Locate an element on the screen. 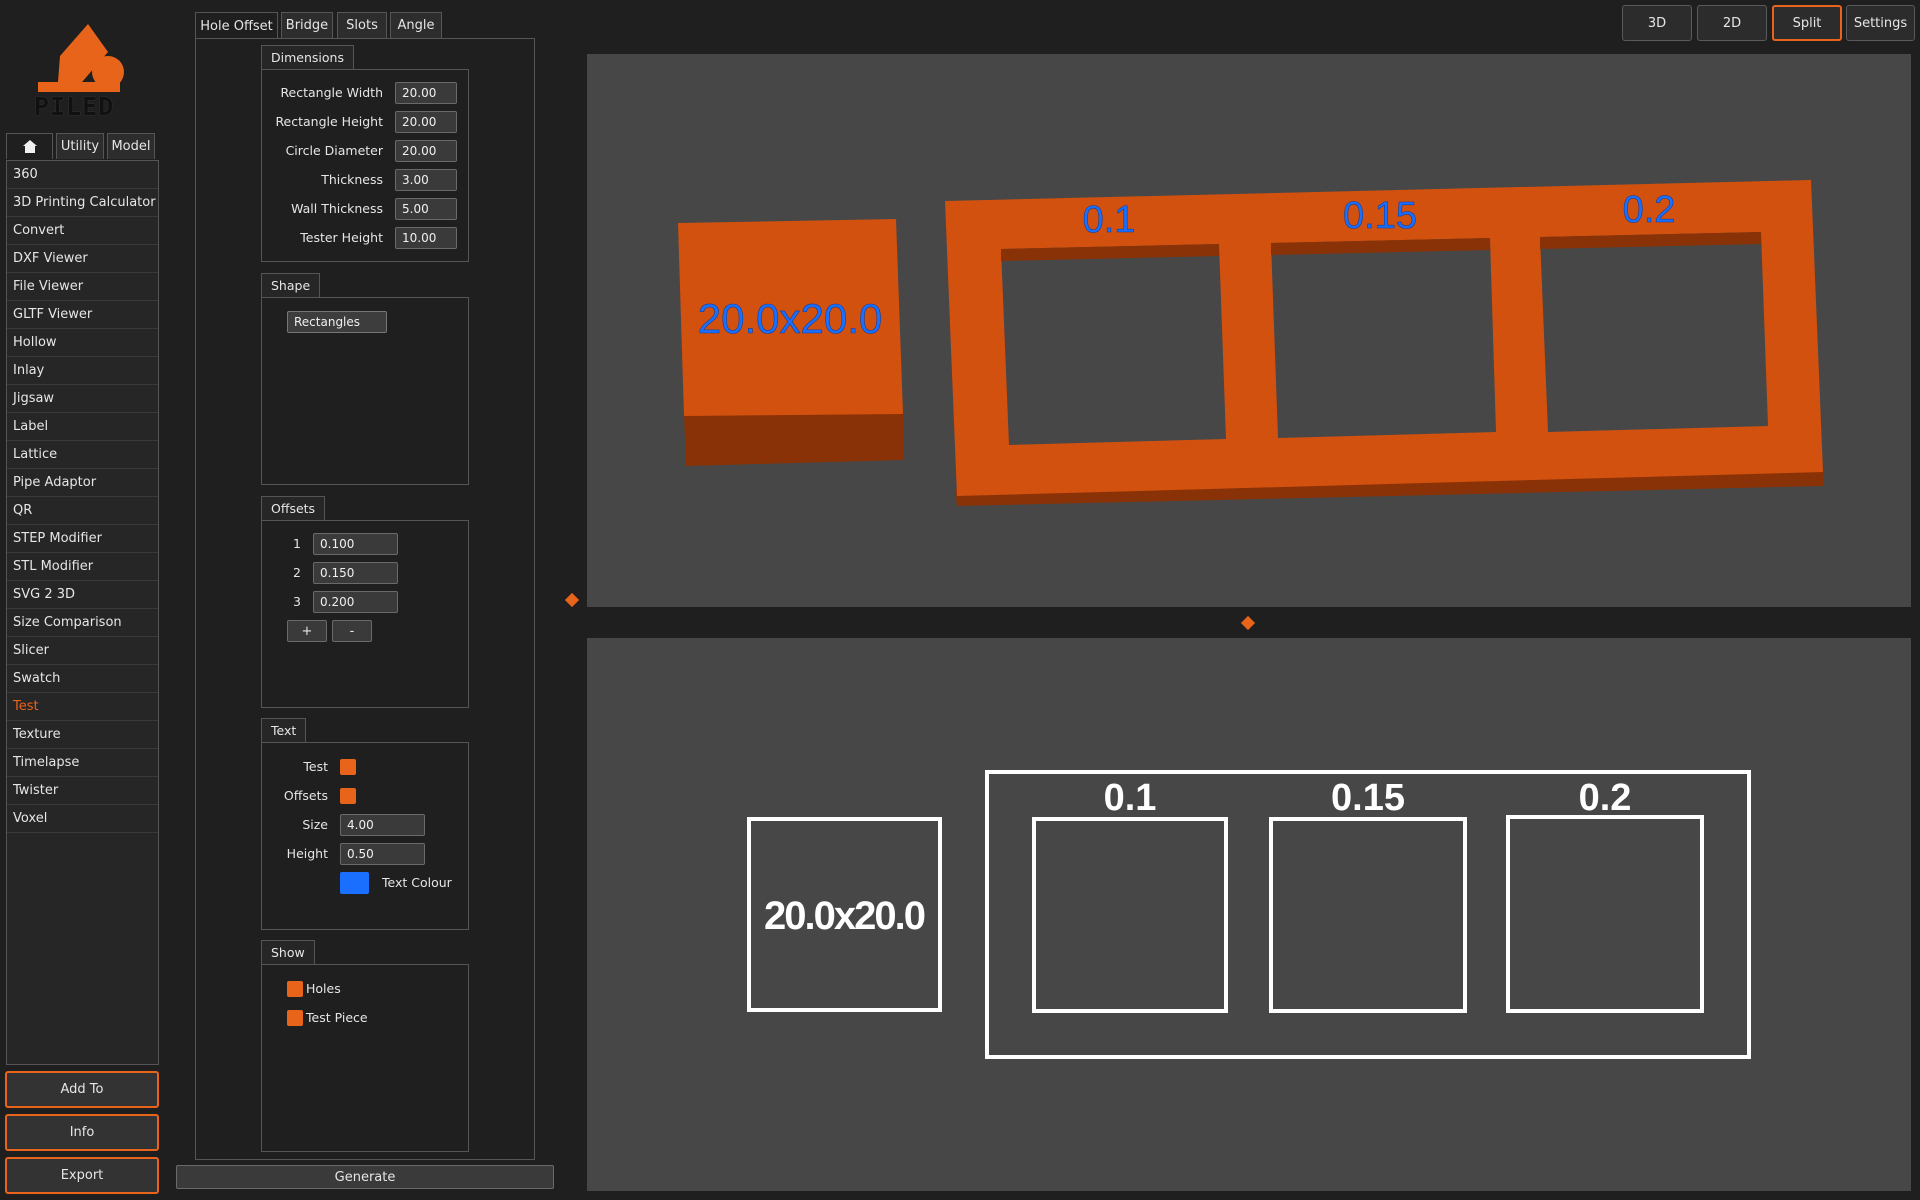 Image resolution: width=1920 pixels, height=1200 pixels. tab-bridge: Bridge is located at coordinates (307, 25).